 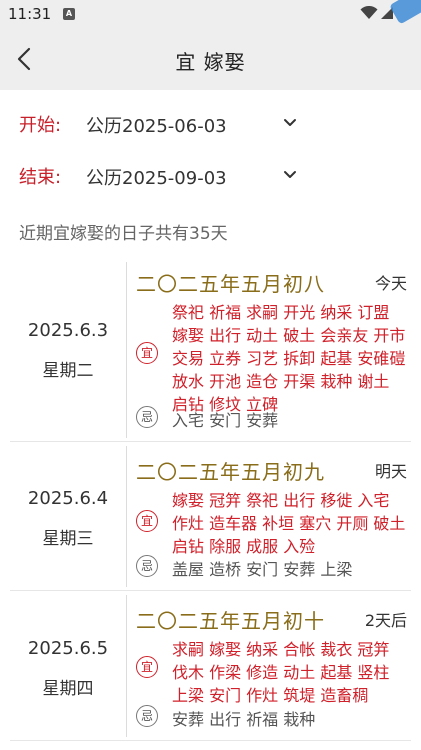 I want to click on relative-day: 今天, so click(x=390, y=283).